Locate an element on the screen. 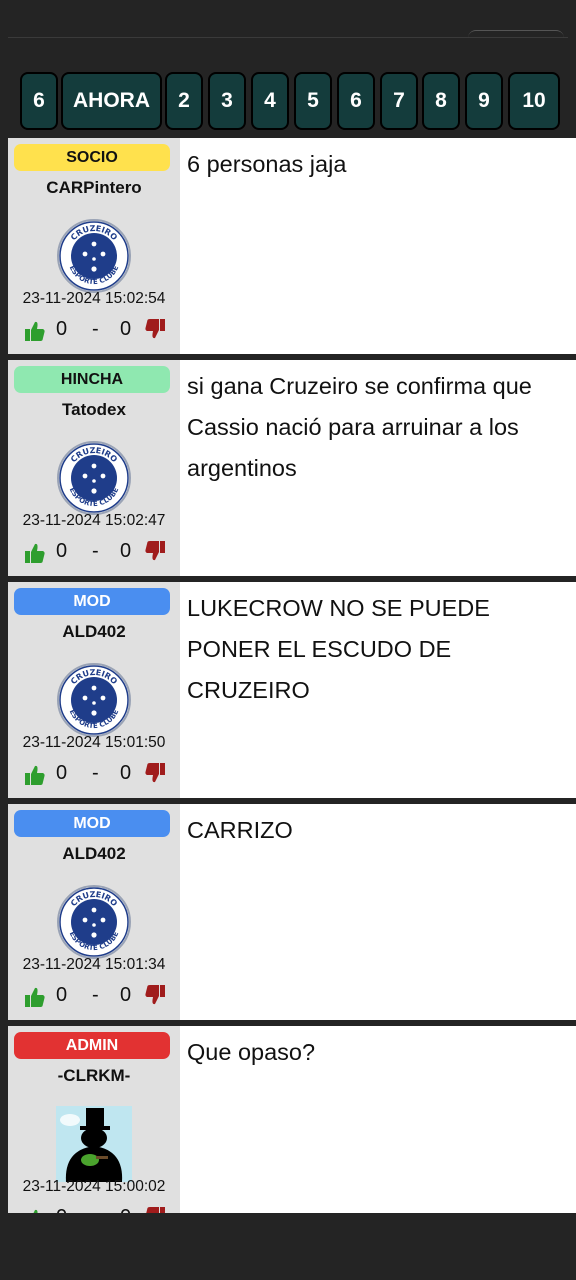  page-count-button: 6 is located at coordinates (39, 101).